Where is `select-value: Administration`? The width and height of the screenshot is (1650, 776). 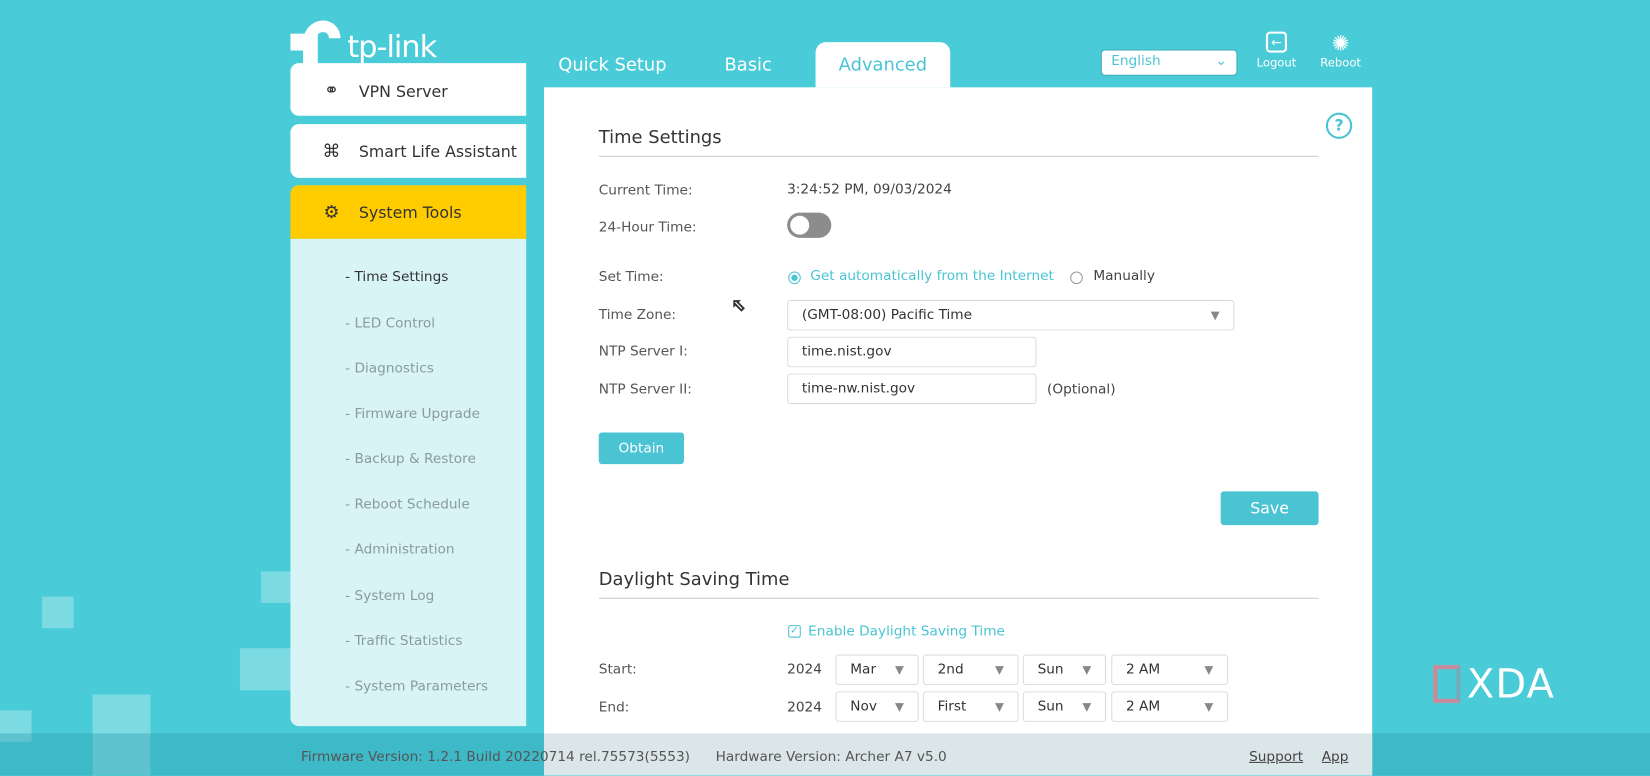 select-value: Administration is located at coordinates (404, 549).